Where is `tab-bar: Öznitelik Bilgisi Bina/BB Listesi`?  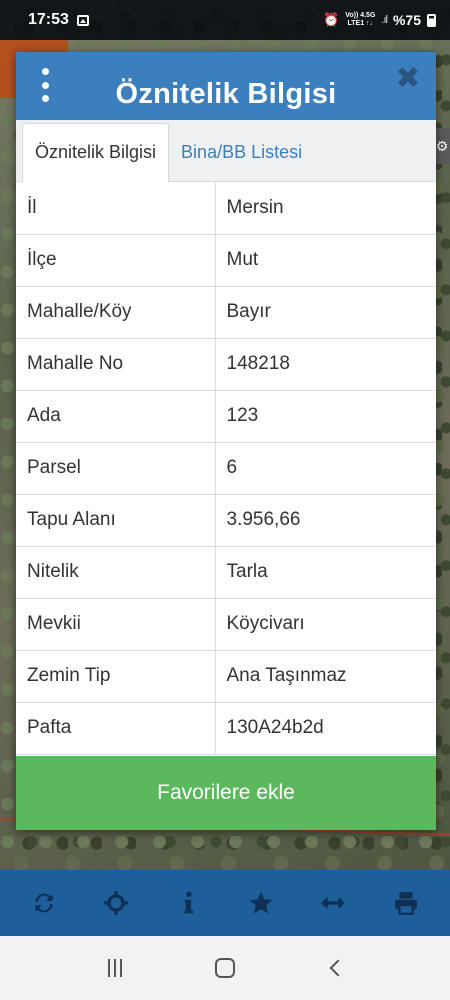
tab-bar: Öznitelik Bilgisi Bina/BB Listesi is located at coordinates (226, 151).